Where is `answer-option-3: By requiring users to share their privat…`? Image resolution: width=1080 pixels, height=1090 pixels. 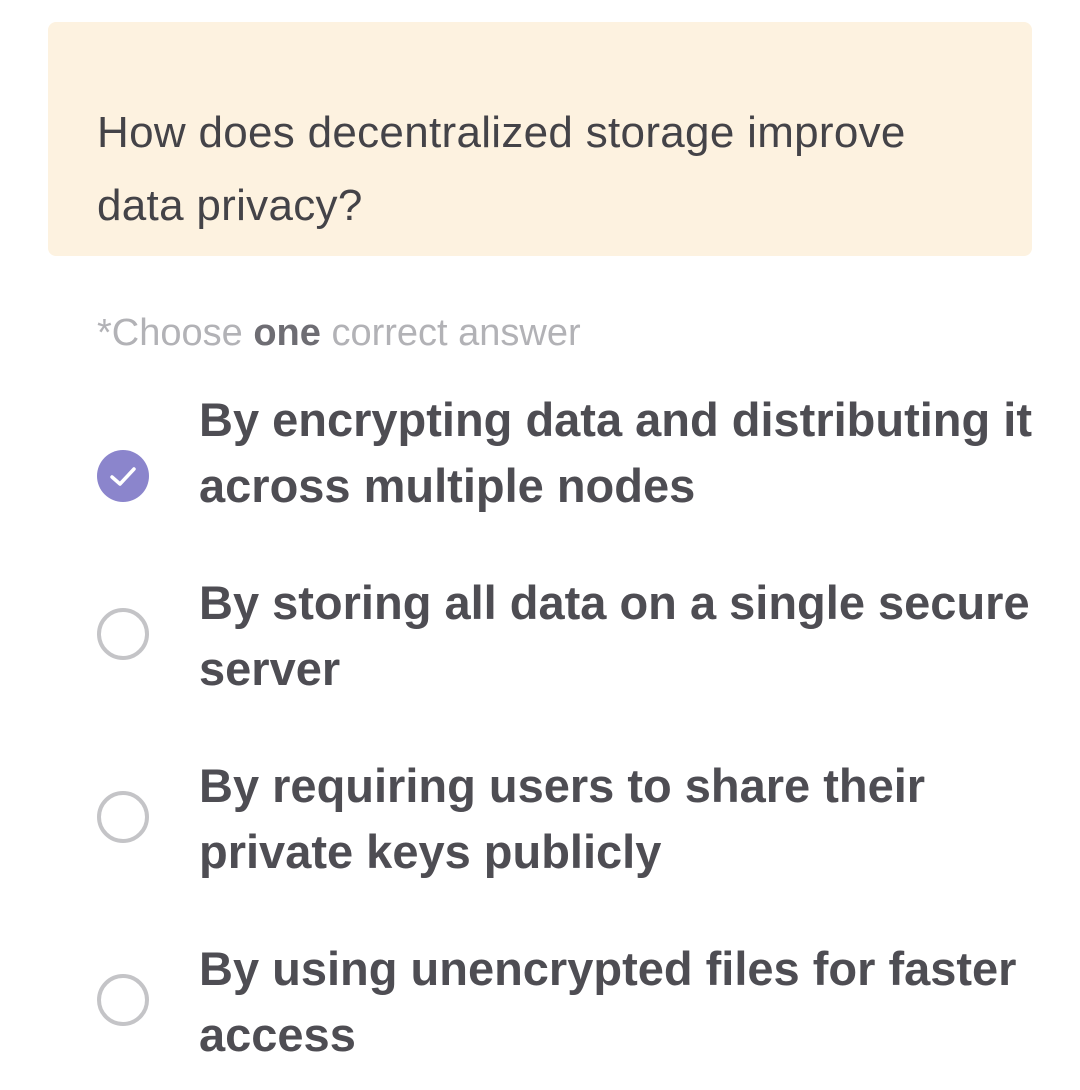 answer-option-3: By requiring users to share their privat… is located at coordinates (540, 826).